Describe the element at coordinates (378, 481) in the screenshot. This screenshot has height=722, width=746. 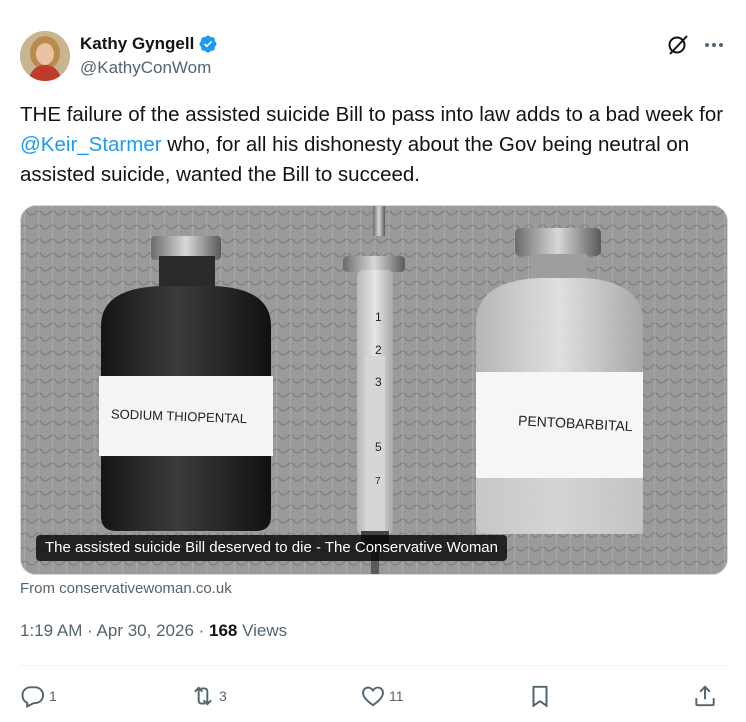
I see `syringe-mark: 7` at that location.